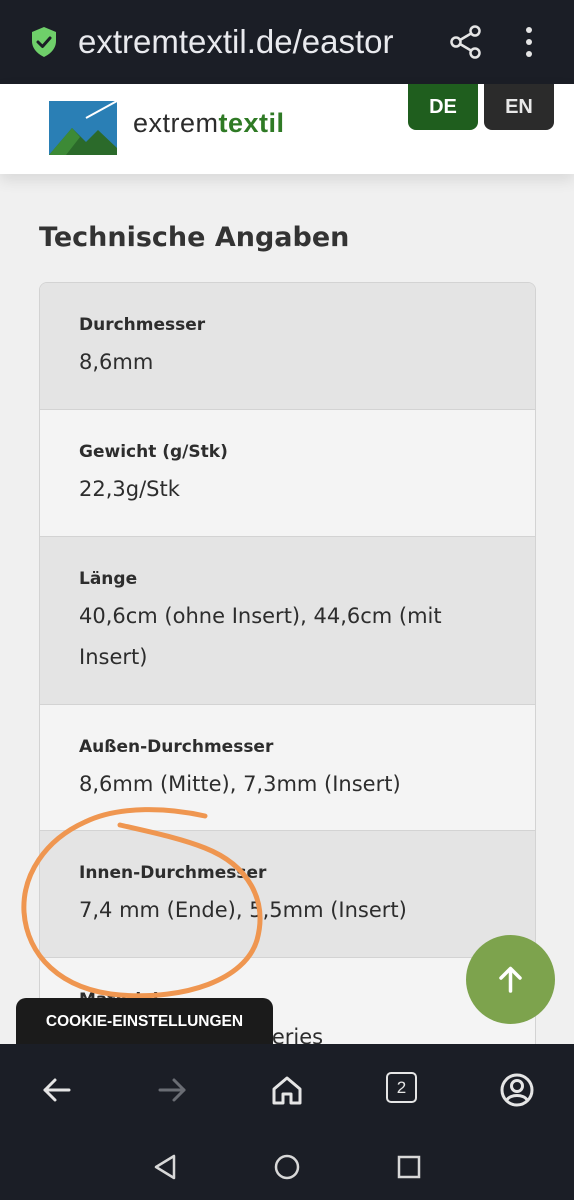 This screenshot has width=574, height=1200. I want to click on spec-value: 8,6mm (Mitte), 7,3mm (Insert), so click(240, 784).